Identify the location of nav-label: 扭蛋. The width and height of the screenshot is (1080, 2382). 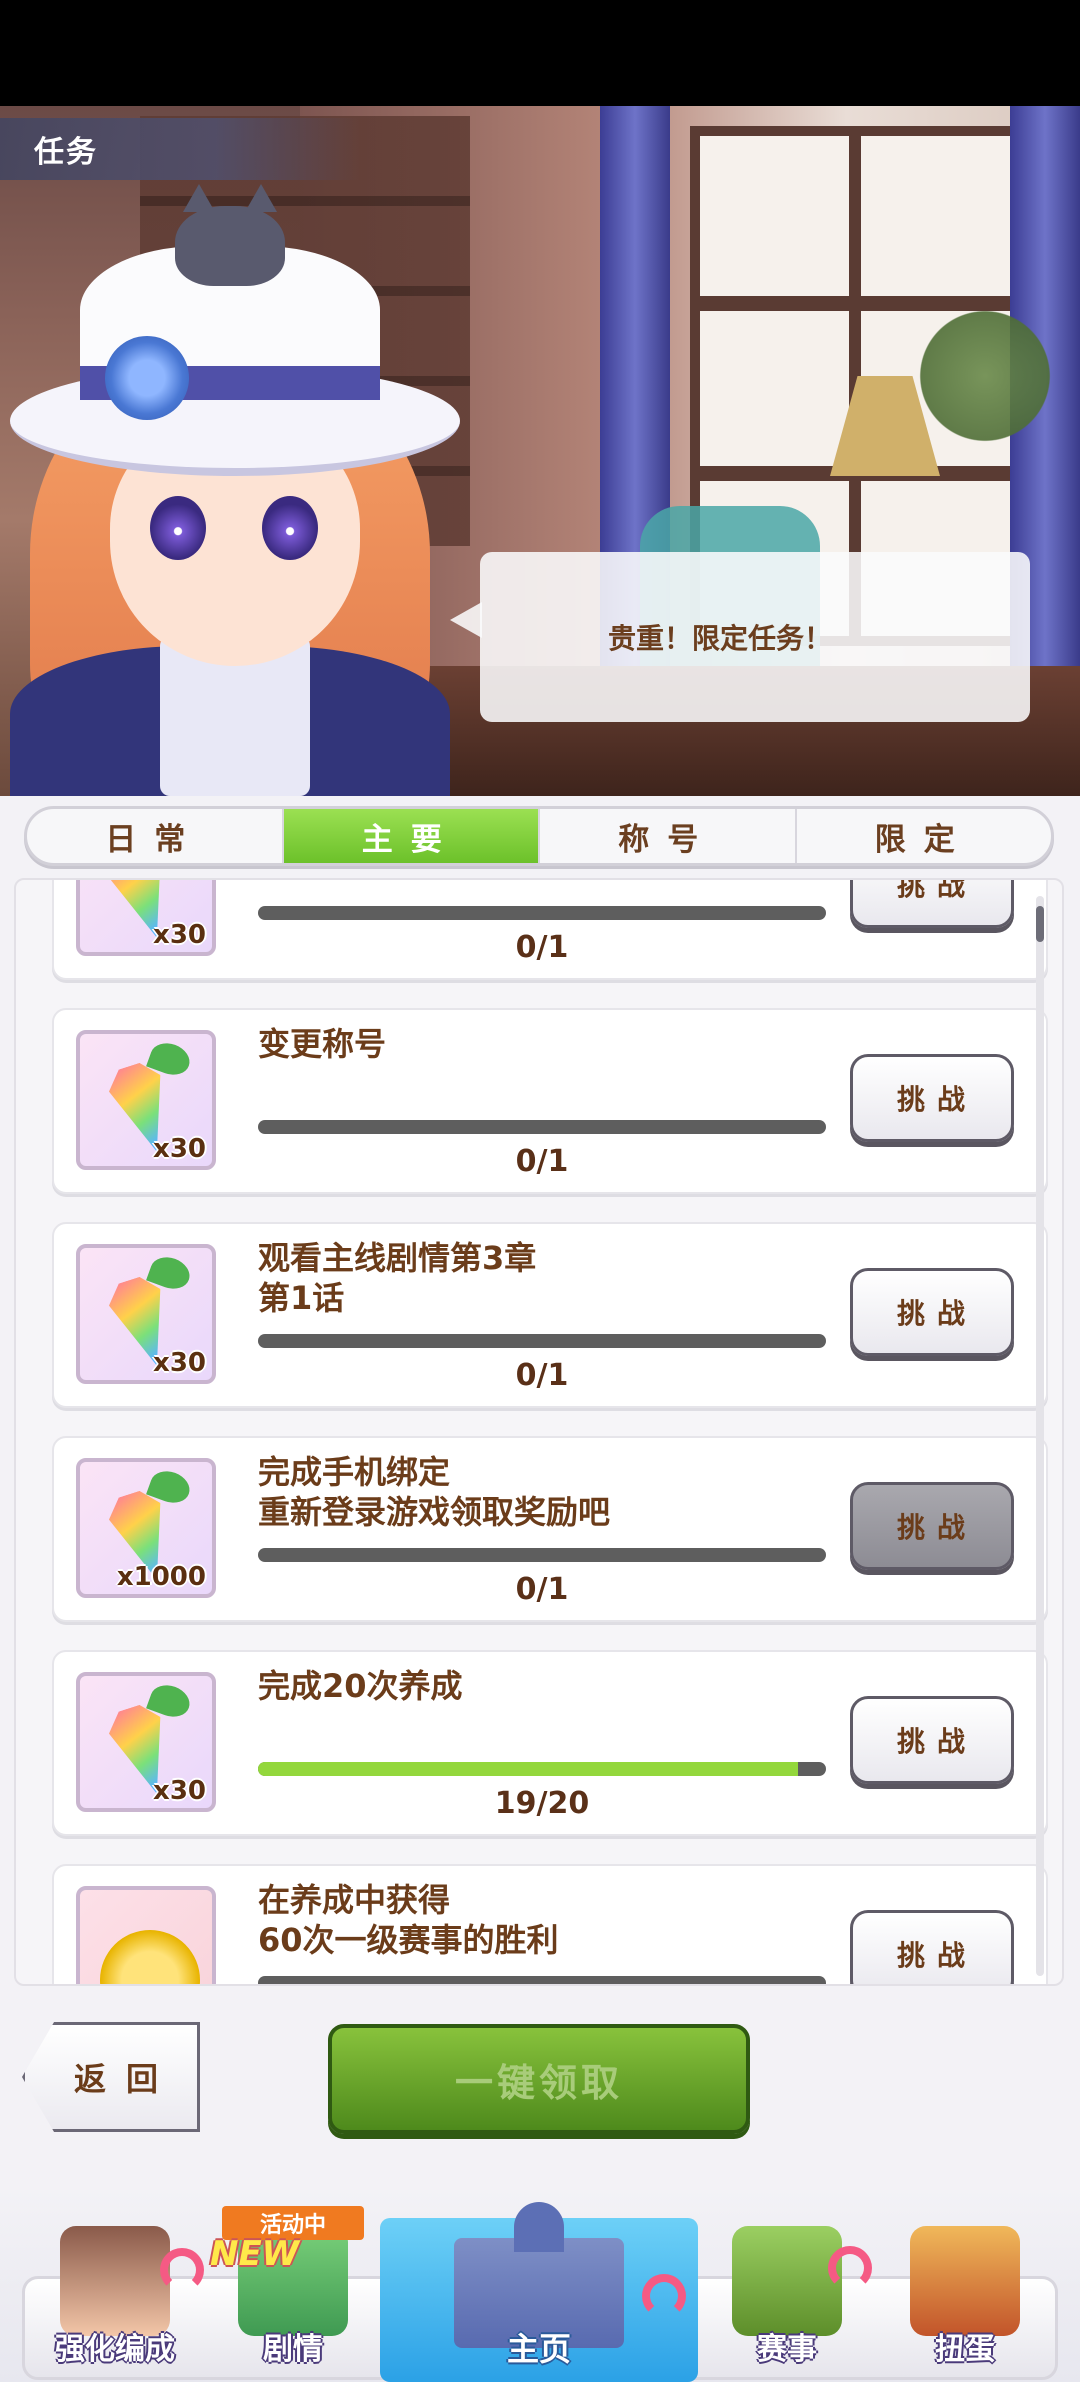
(965, 2349).